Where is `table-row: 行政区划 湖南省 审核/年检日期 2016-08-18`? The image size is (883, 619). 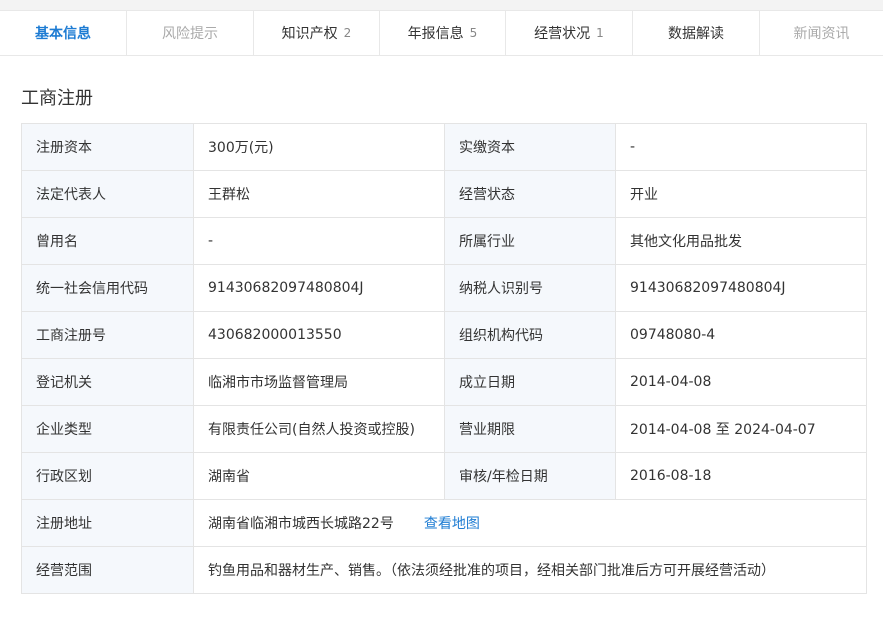 table-row: 行政区划 湖南省 审核/年检日期 2016-08-18 is located at coordinates (444, 476).